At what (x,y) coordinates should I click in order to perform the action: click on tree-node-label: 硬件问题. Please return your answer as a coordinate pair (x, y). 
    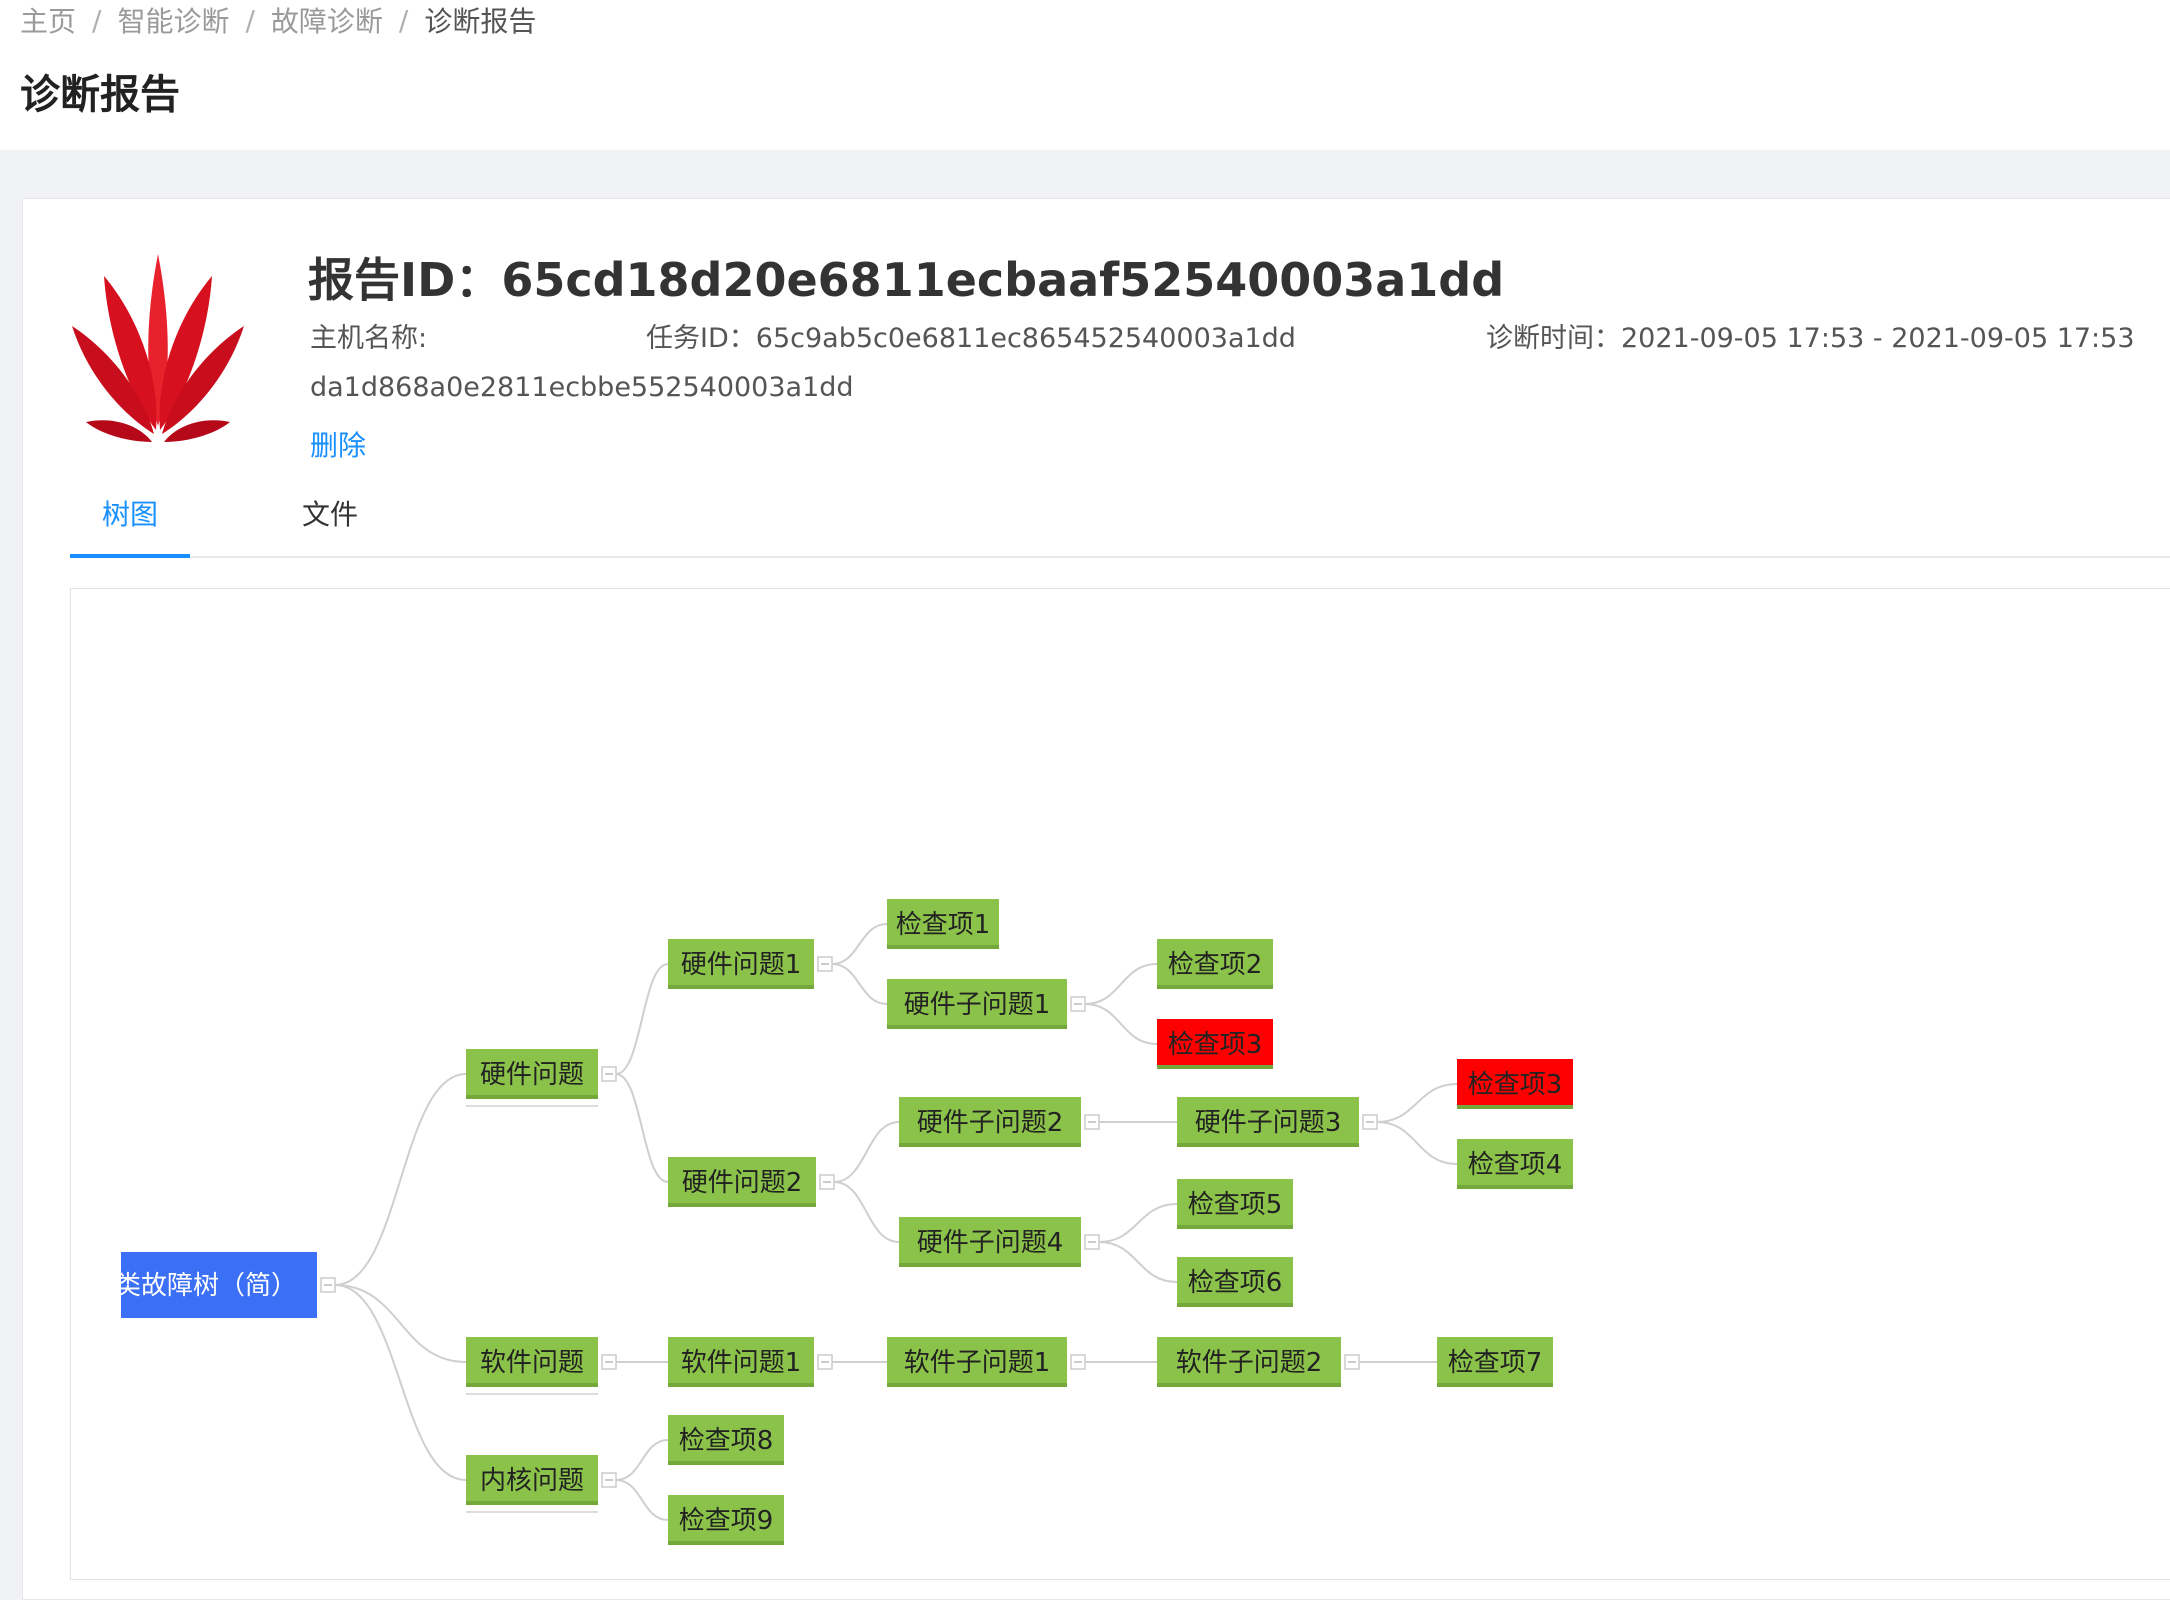
    Looking at the image, I should click on (532, 1075).